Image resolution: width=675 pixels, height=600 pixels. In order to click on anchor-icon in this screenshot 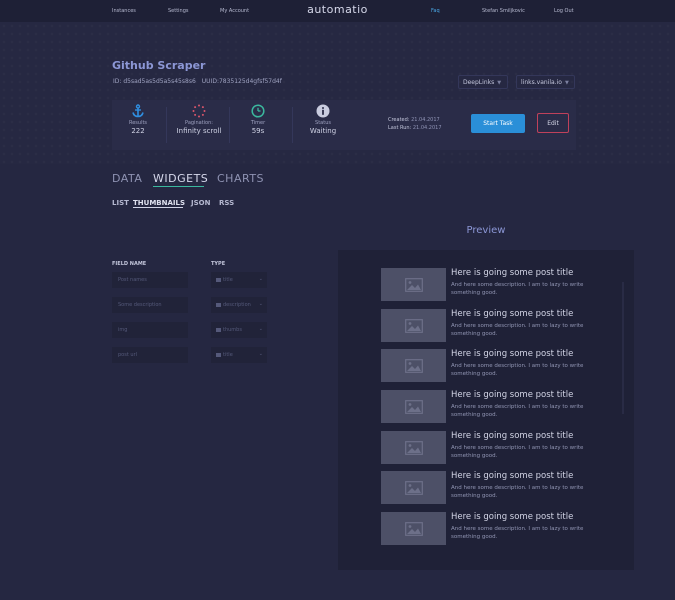, I will do `click(138, 111)`.